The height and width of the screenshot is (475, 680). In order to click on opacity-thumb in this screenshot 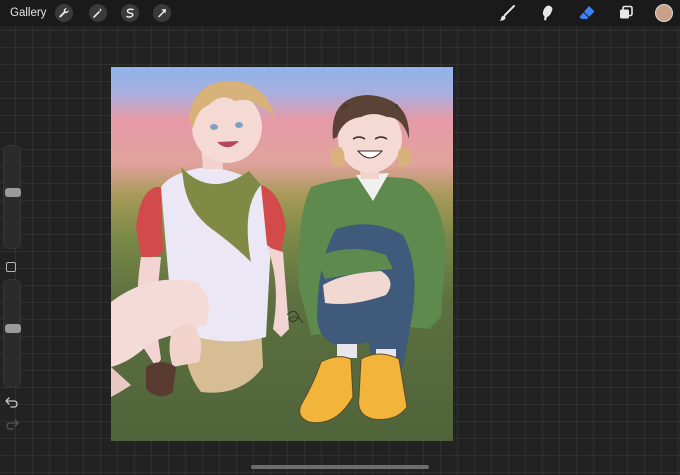, I will do `click(13, 328)`.